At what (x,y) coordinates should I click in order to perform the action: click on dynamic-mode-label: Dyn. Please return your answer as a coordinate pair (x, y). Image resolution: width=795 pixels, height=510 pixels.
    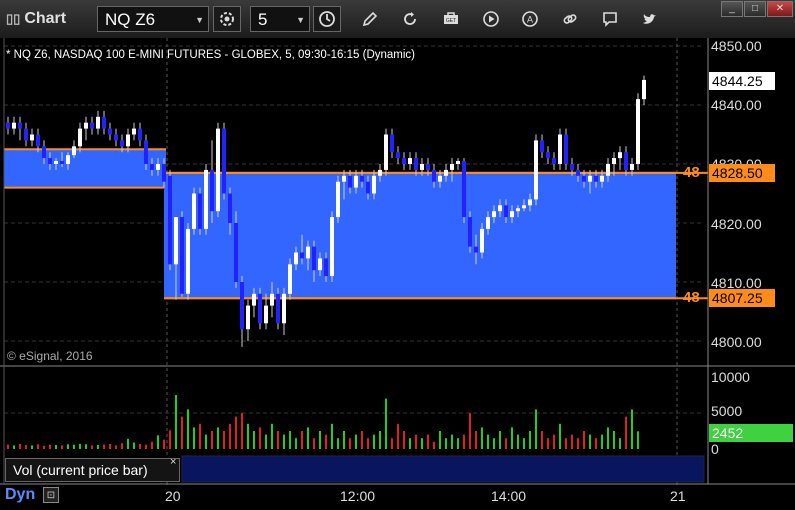
    Looking at the image, I should click on (20, 495).